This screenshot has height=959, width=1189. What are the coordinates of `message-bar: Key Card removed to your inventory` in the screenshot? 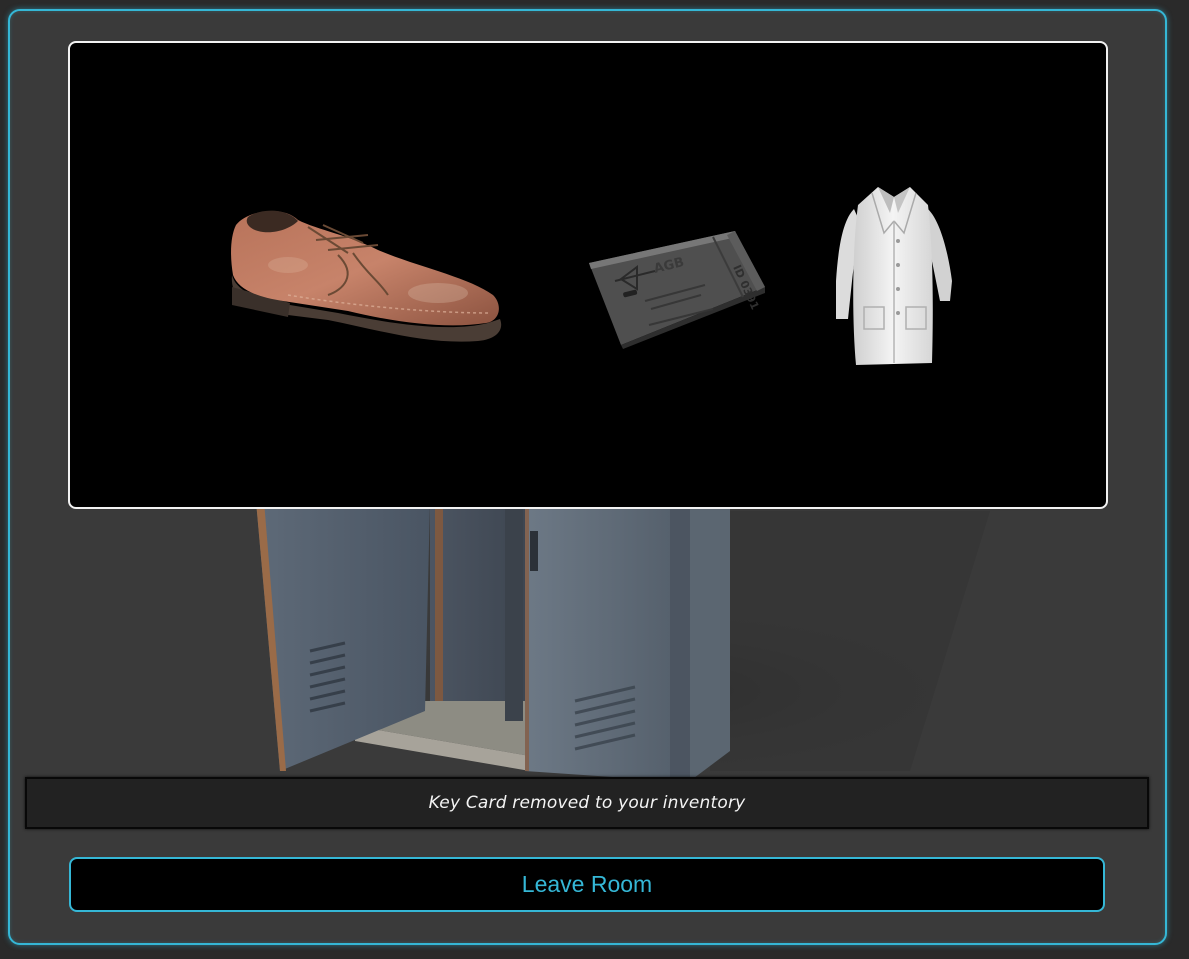 It's located at (587, 803).